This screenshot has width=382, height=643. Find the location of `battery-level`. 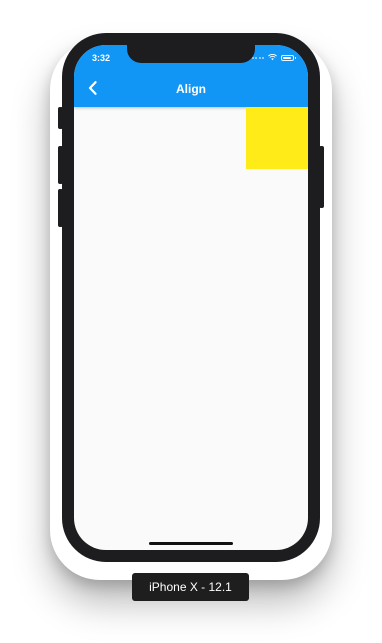

battery-level is located at coordinates (287, 57).